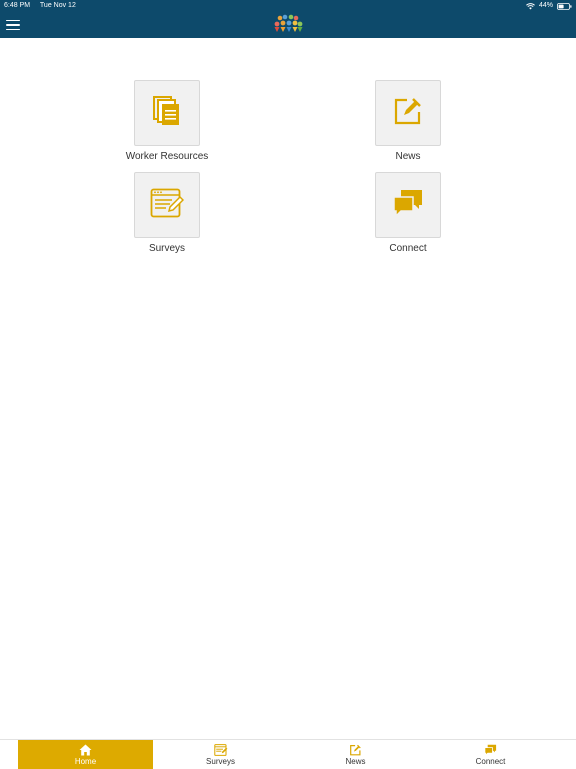 The width and height of the screenshot is (576, 769). Describe the element at coordinates (530, 6) in the screenshot. I see `wifi-icon` at that location.